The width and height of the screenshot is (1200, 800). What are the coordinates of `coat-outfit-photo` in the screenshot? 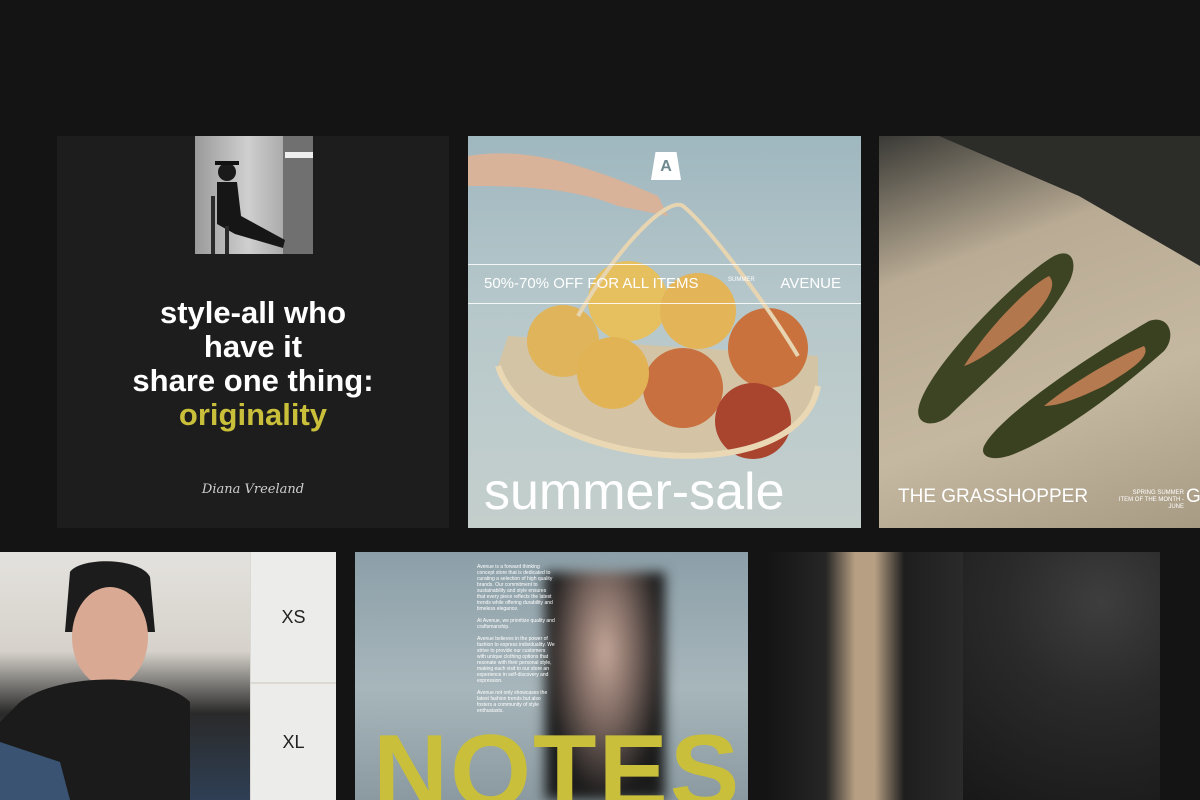 It's located at (865, 676).